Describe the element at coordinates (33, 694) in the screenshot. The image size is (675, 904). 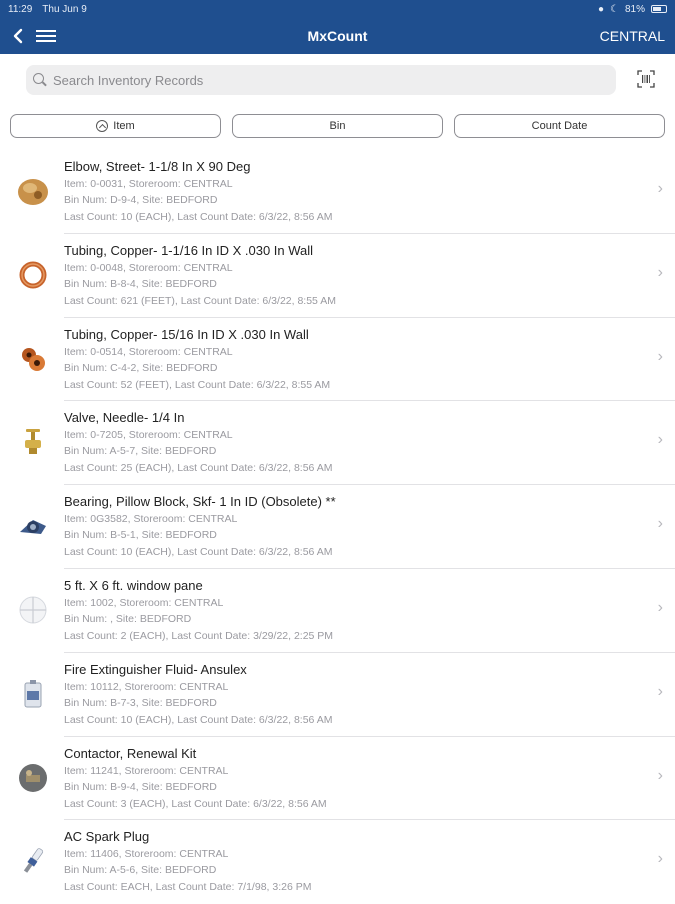
I see `fluid-jug-image` at that location.